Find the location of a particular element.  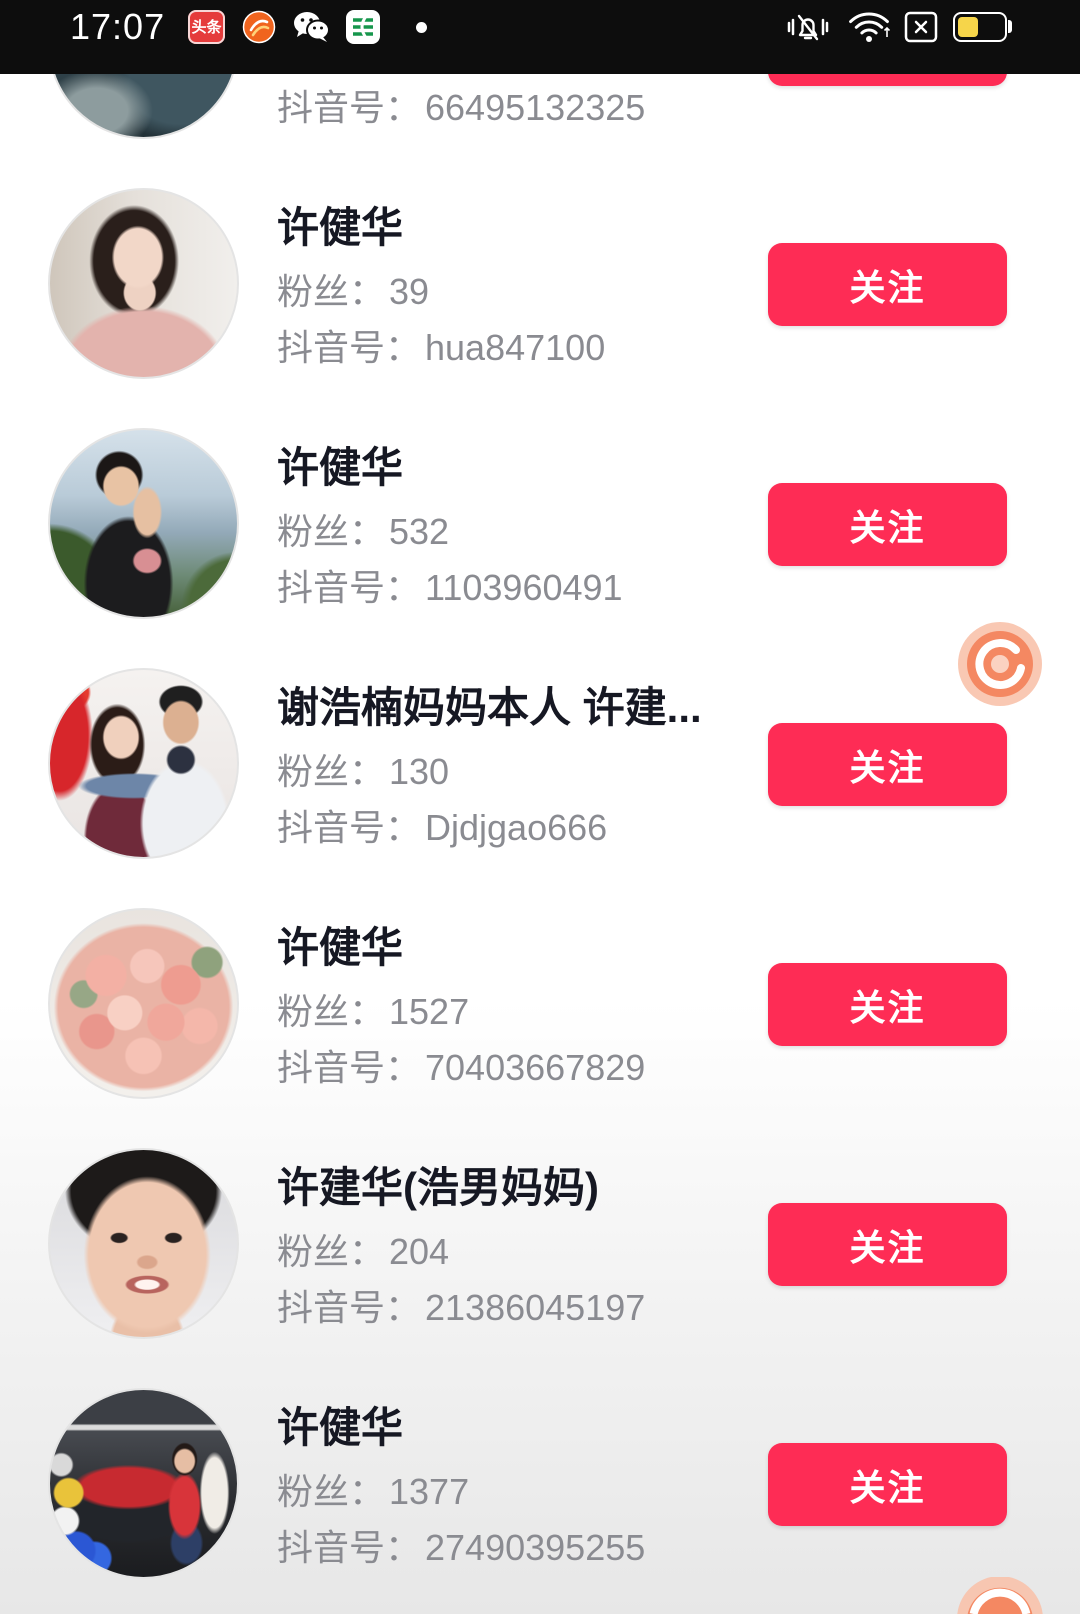

douyin-id-value: 27490395255 is located at coordinates (535, 1547).